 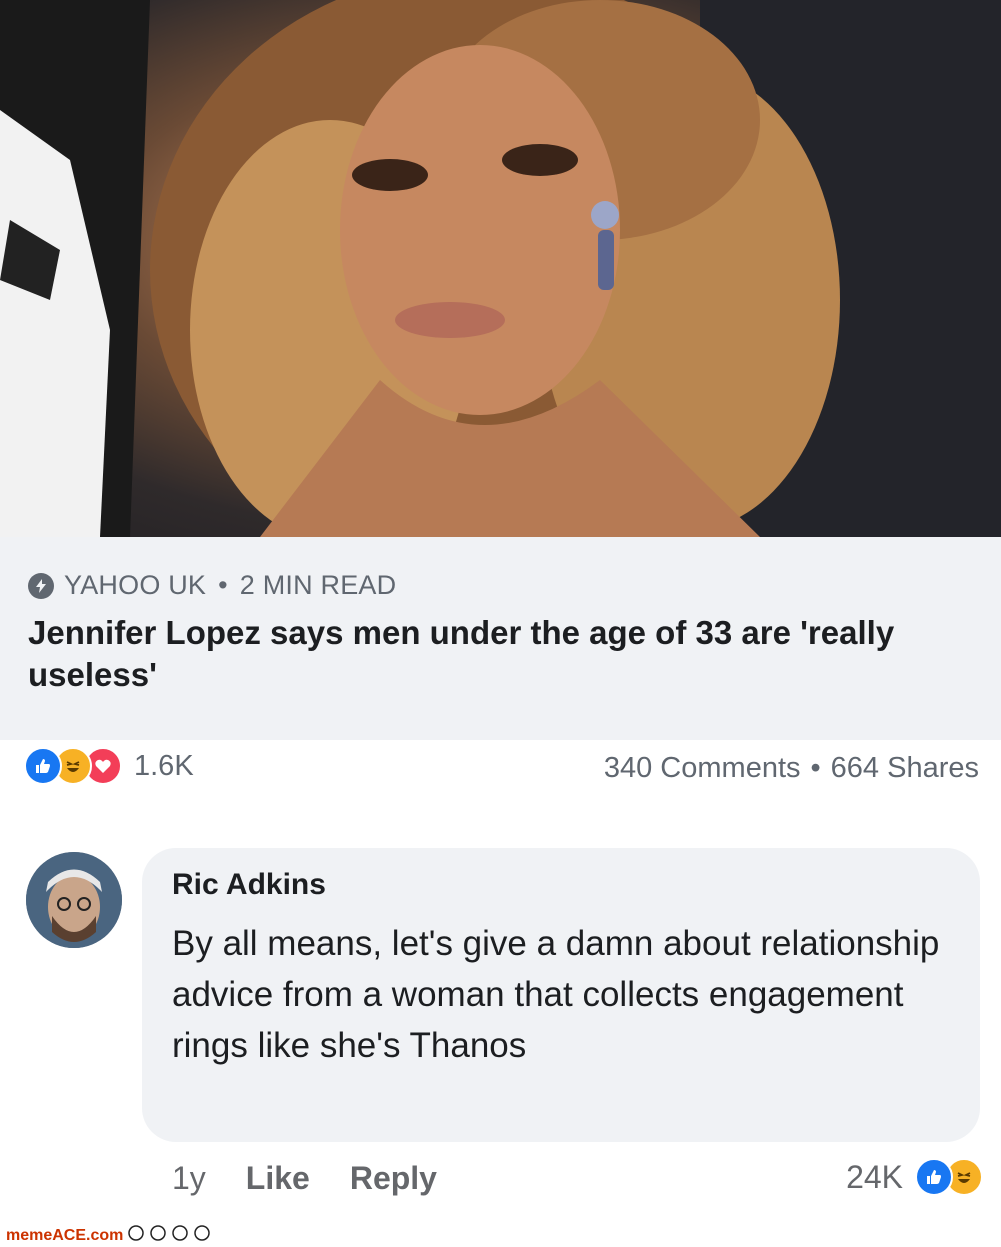 What do you see at coordinates (65, 1235) in the screenshot?
I see `watermark-text: memeACE.com` at bounding box center [65, 1235].